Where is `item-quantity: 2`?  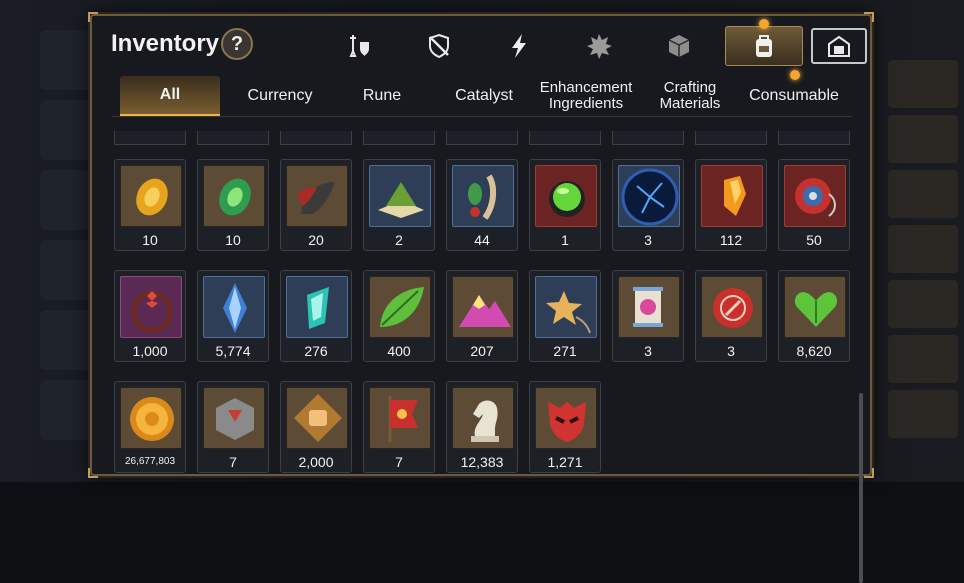
item-quantity: 2 is located at coordinates (399, 240).